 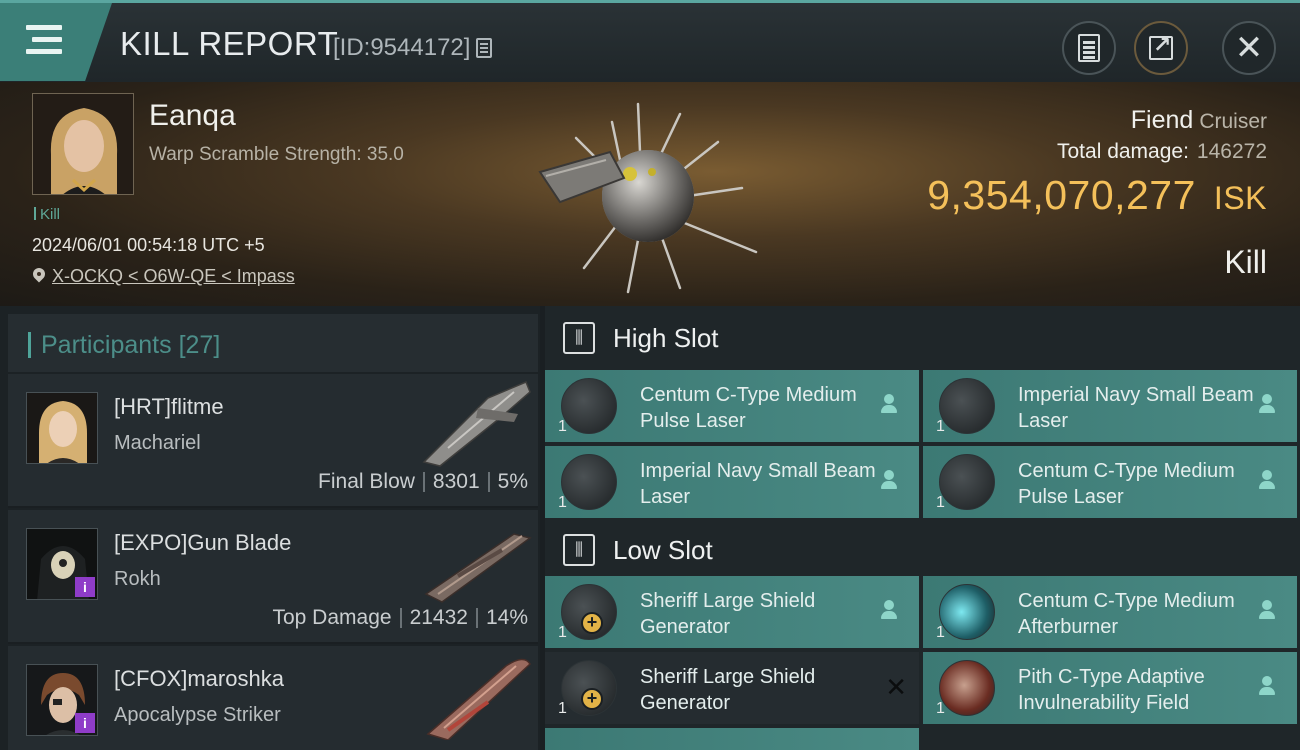 I want to click on report-id: [ID:9544172], so click(x=413, y=48).